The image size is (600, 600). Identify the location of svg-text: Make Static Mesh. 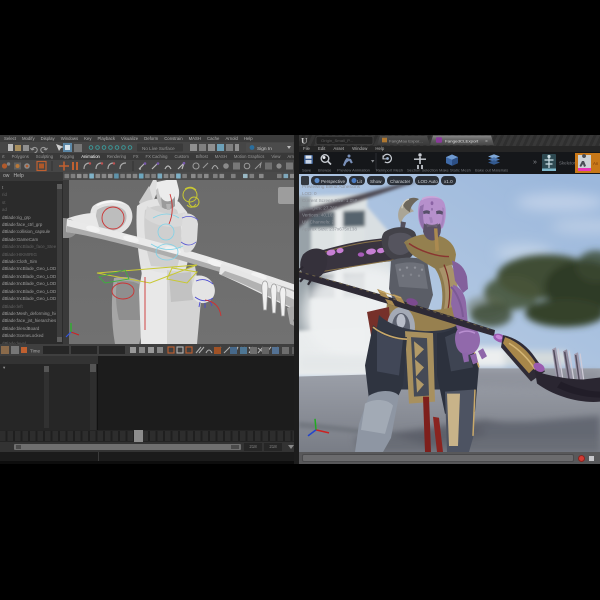
(455, 170).